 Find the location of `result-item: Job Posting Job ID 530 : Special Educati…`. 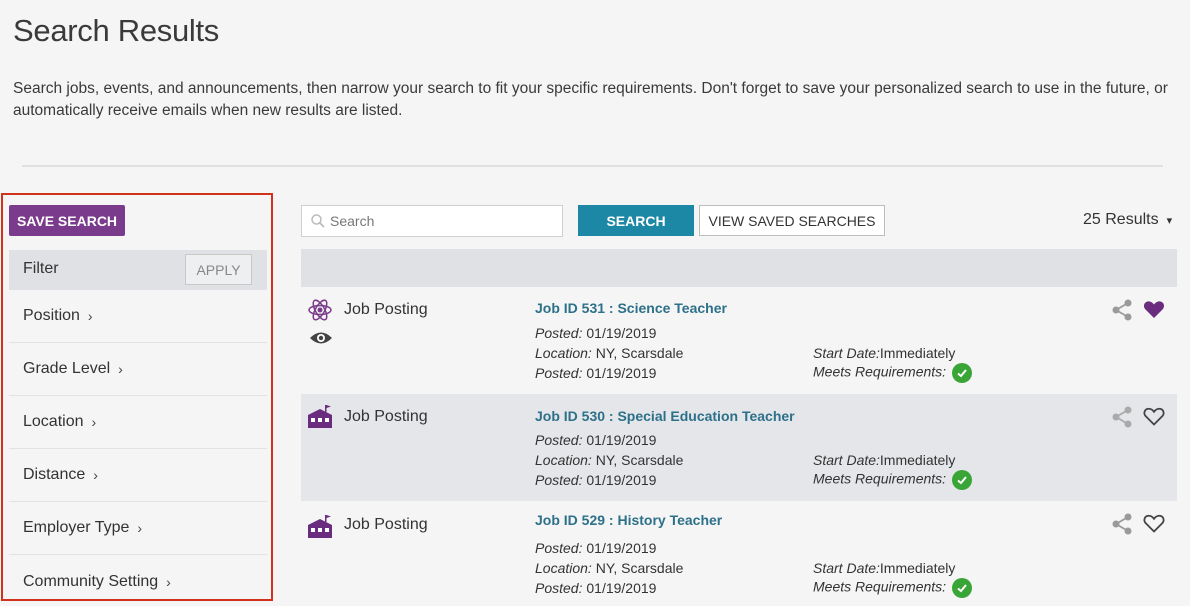

result-item: Job Posting Job ID 530 : Special Educati… is located at coordinates (739, 447).